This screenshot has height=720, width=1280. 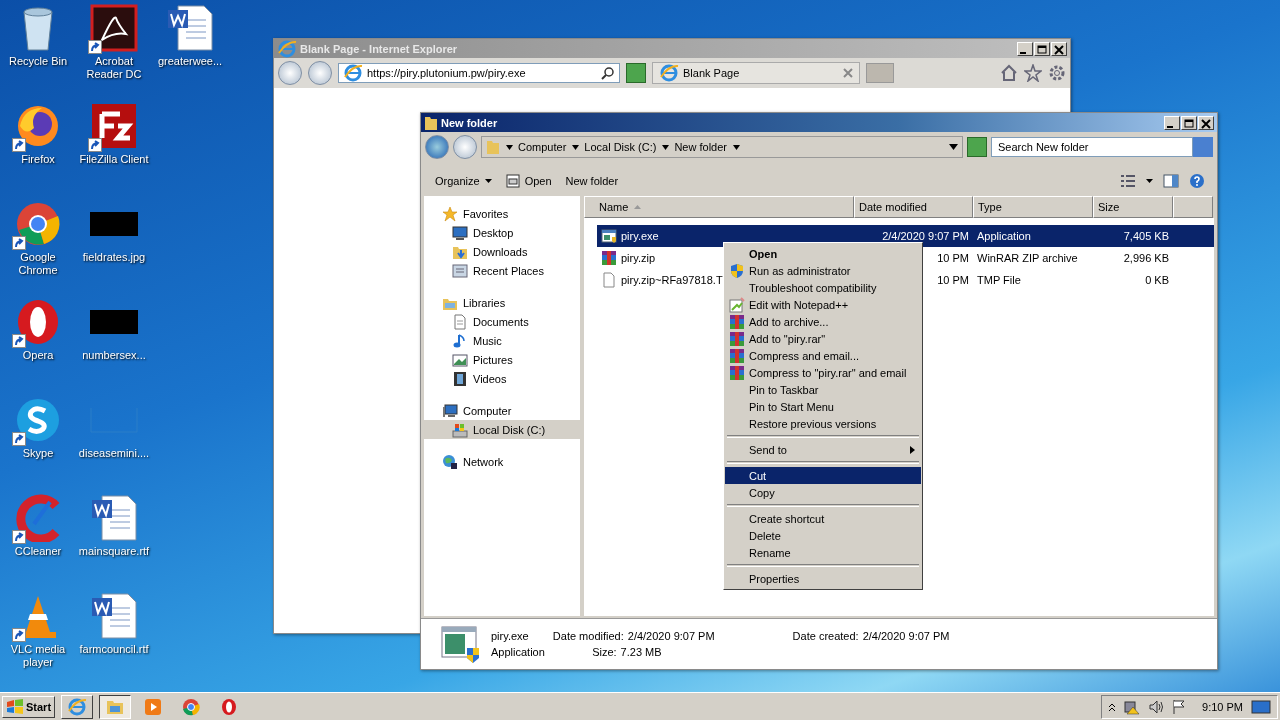 What do you see at coordinates (38, 551) in the screenshot?
I see `desktop-icon-label: CCleaner` at bounding box center [38, 551].